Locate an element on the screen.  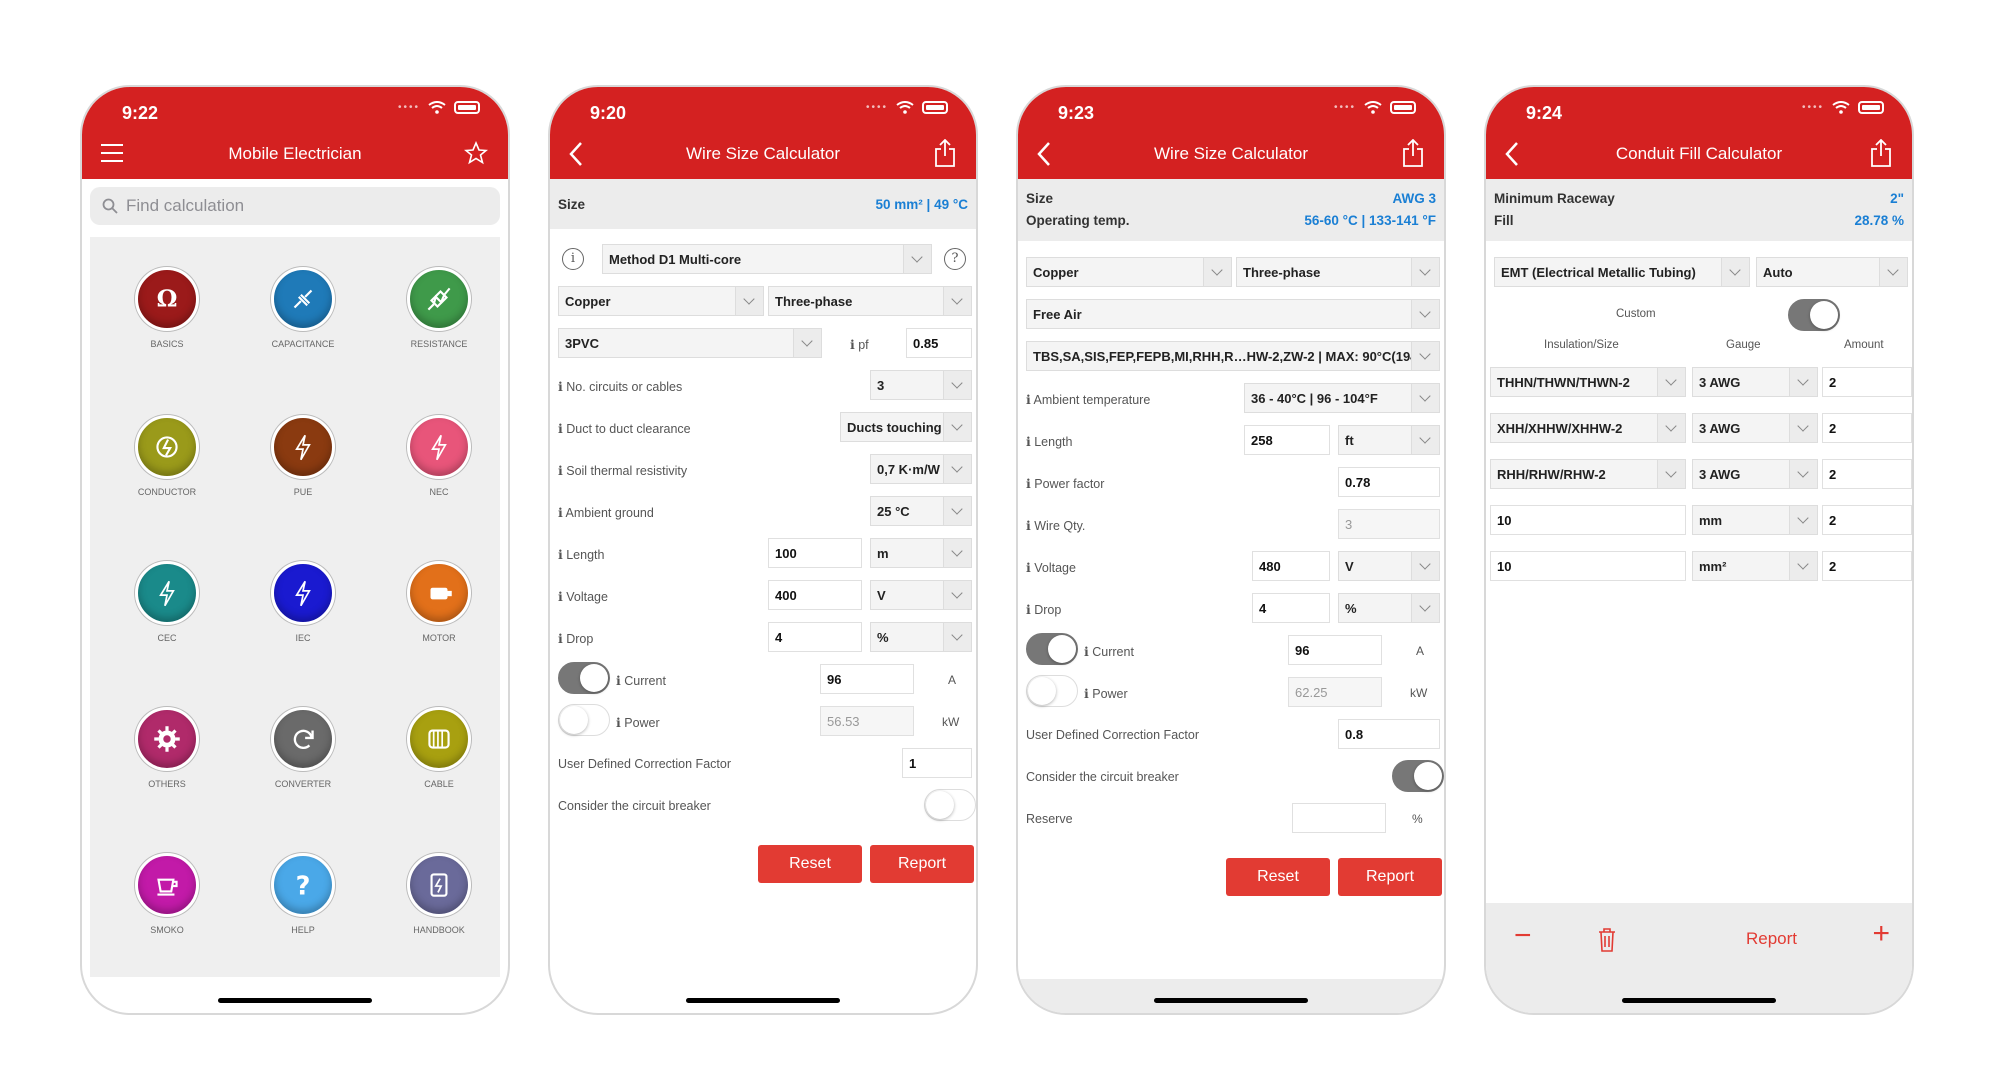
category-handbook: HANDBOOK is located at coordinates (439, 894).